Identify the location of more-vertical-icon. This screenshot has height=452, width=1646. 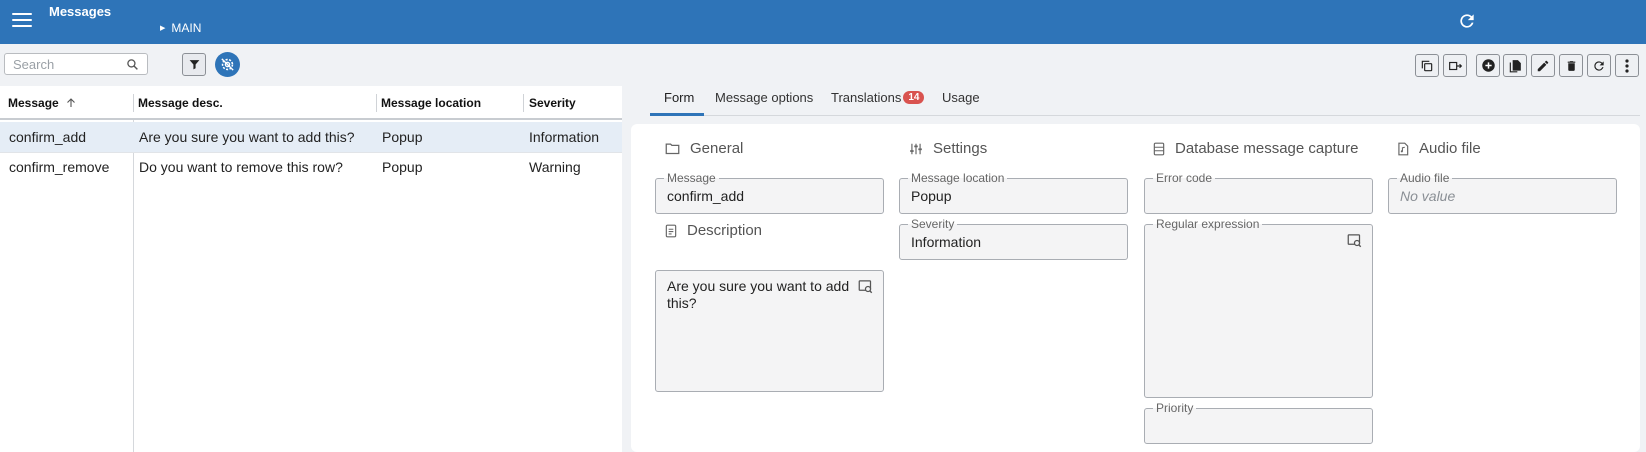
(1627, 65).